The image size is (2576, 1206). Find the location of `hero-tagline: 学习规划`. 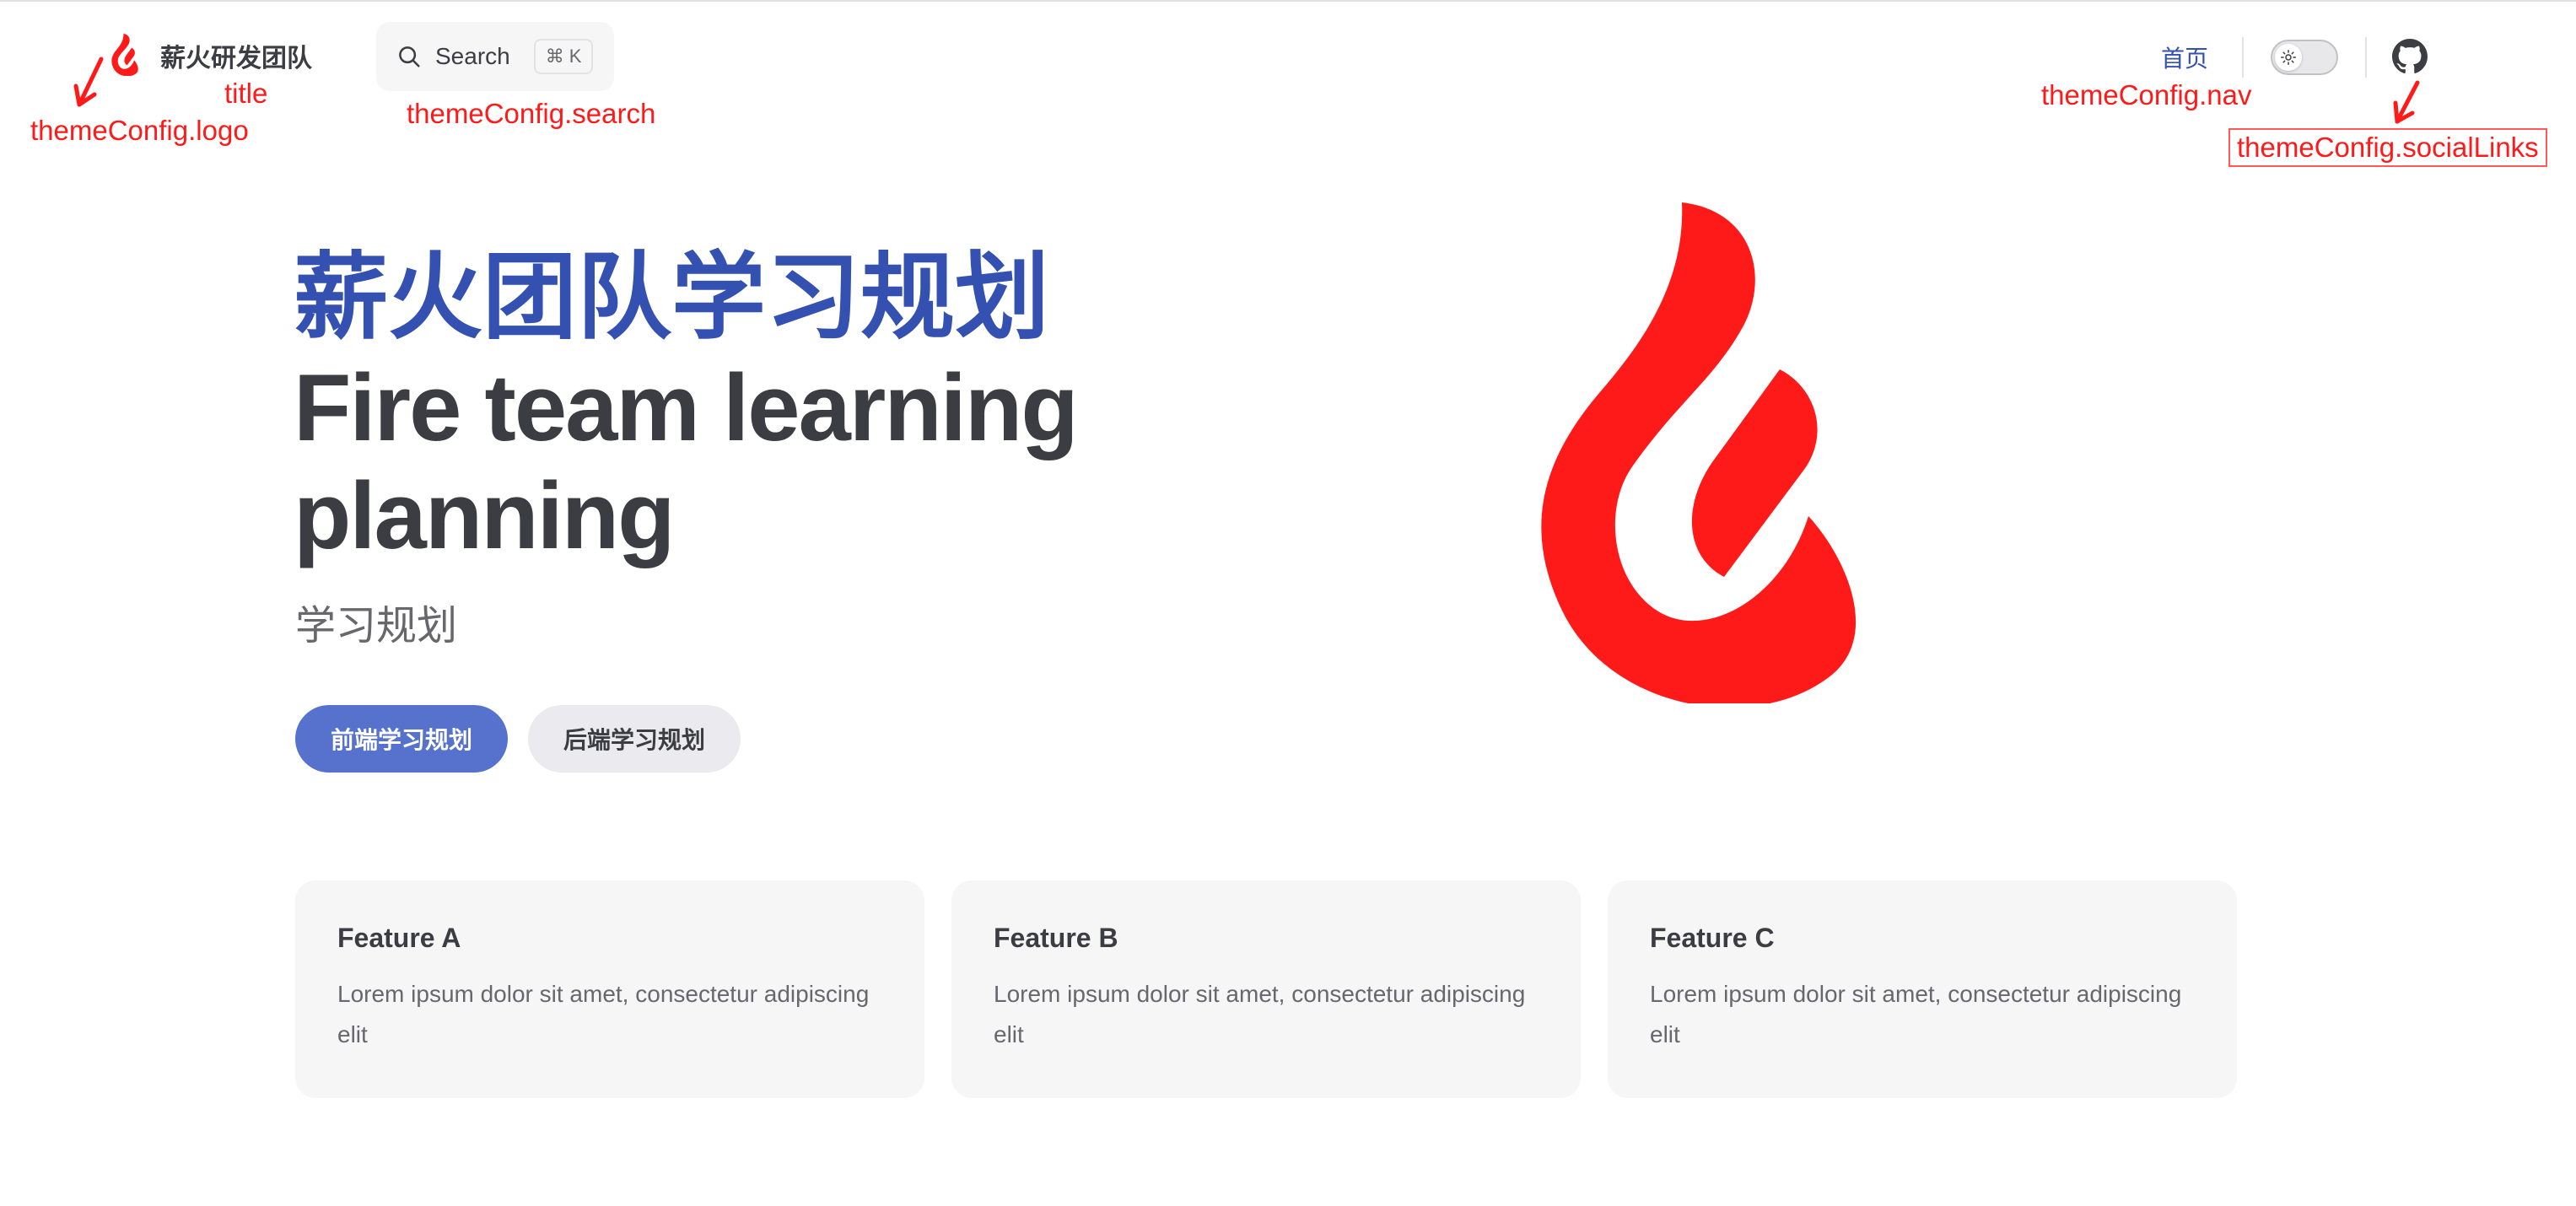

hero-tagline: 学习规划 is located at coordinates (376, 627).